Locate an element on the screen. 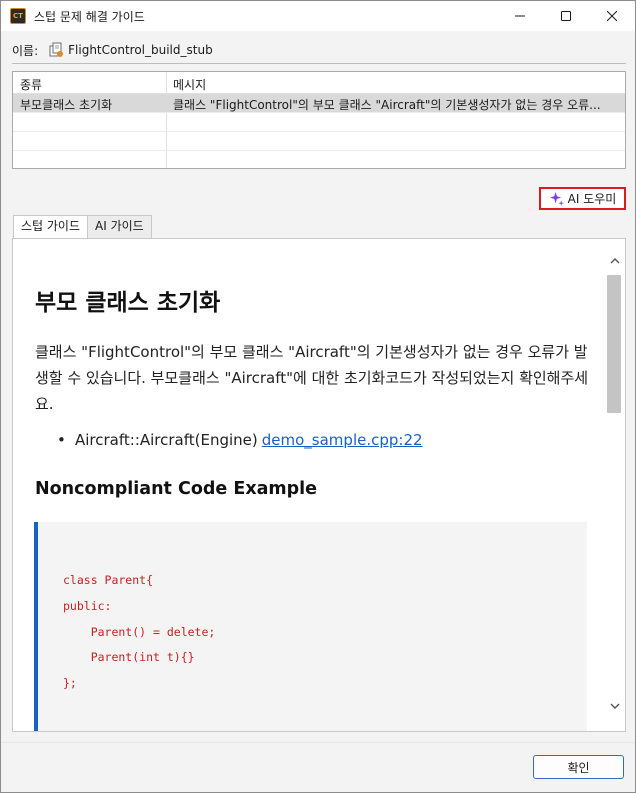 This screenshot has width=636, height=793. source-link: demo_sample.cpp:22 is located at coordinates (342, 440).